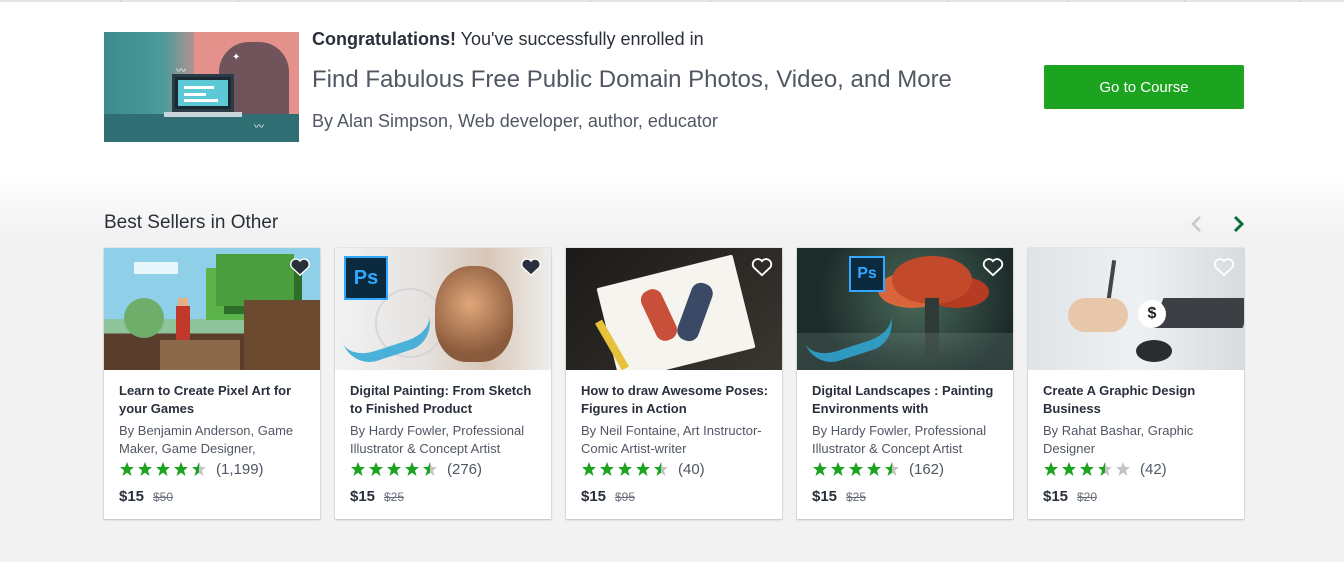 This screenshot has height=562, width=1344. What do you see at coordinates (201, 87) in the screenshot?
I see `course-thumbnail: 〰 ✦ 〰` at bounding box center [201, 87].